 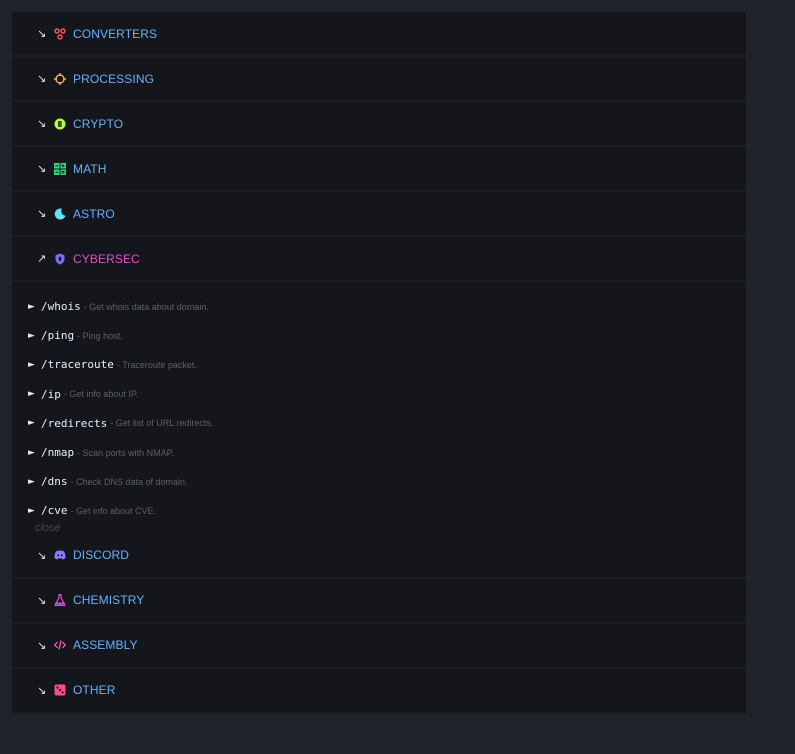 I want to click on section-label: ASSEMBLY, so click(x=105, y=645).